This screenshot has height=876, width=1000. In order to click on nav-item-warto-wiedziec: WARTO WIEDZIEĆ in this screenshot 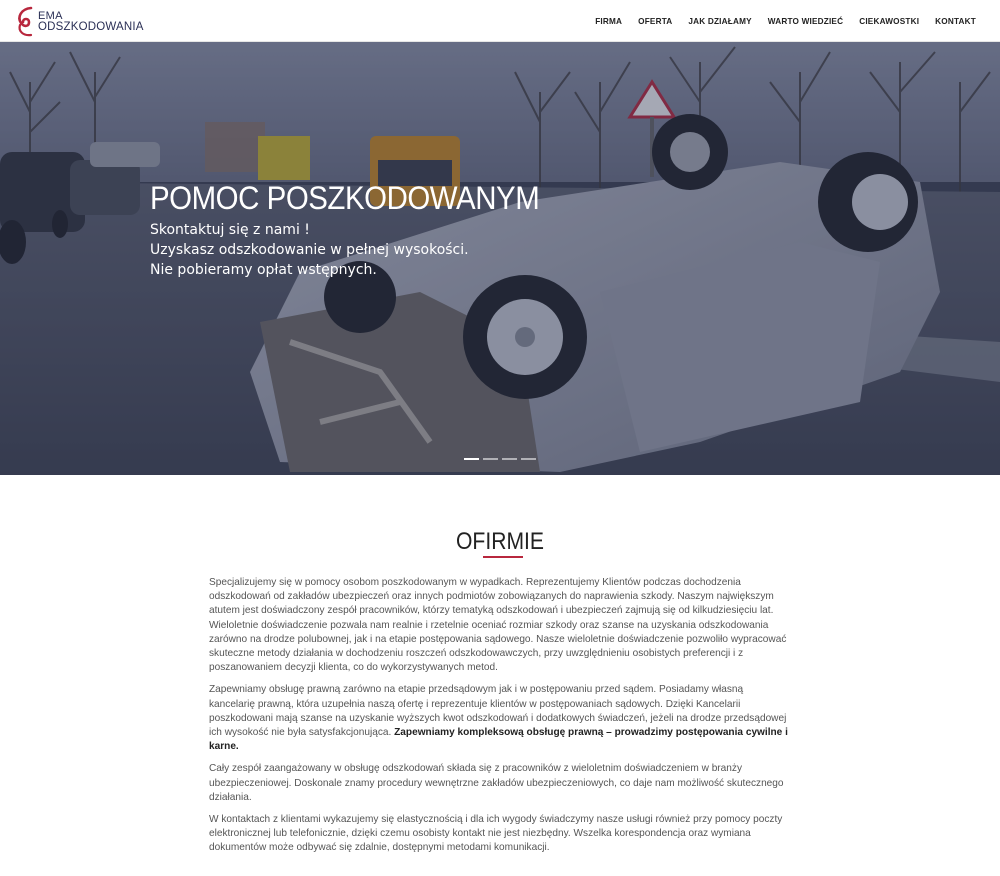, I will do `click(805, 21)`.